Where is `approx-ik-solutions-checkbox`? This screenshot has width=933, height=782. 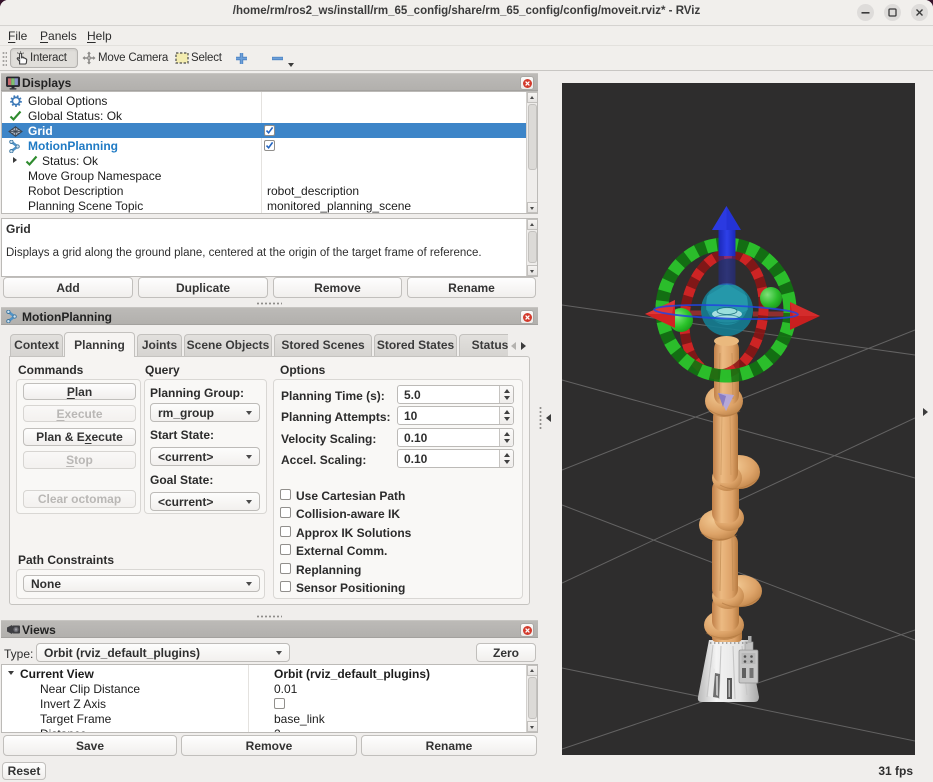 approx-ik-solutions-checkbox is located at coordinates (285, 531).